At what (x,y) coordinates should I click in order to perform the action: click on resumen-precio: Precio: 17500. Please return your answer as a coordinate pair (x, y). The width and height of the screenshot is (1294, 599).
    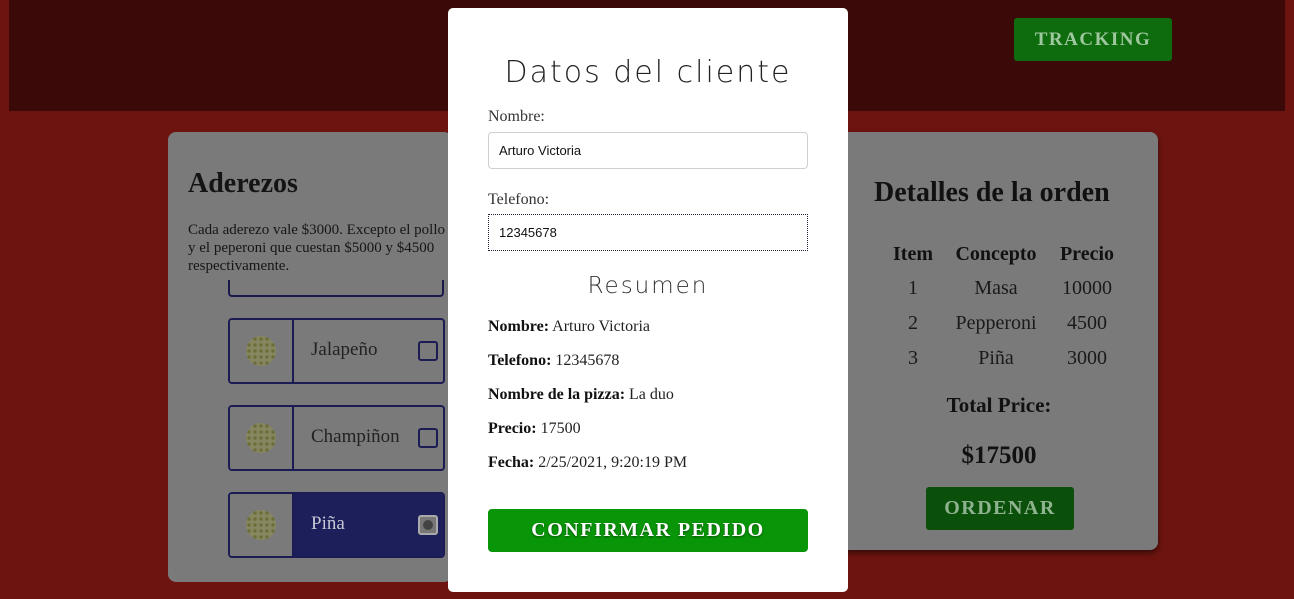
    Looking at the image, I should click on (534, 429).